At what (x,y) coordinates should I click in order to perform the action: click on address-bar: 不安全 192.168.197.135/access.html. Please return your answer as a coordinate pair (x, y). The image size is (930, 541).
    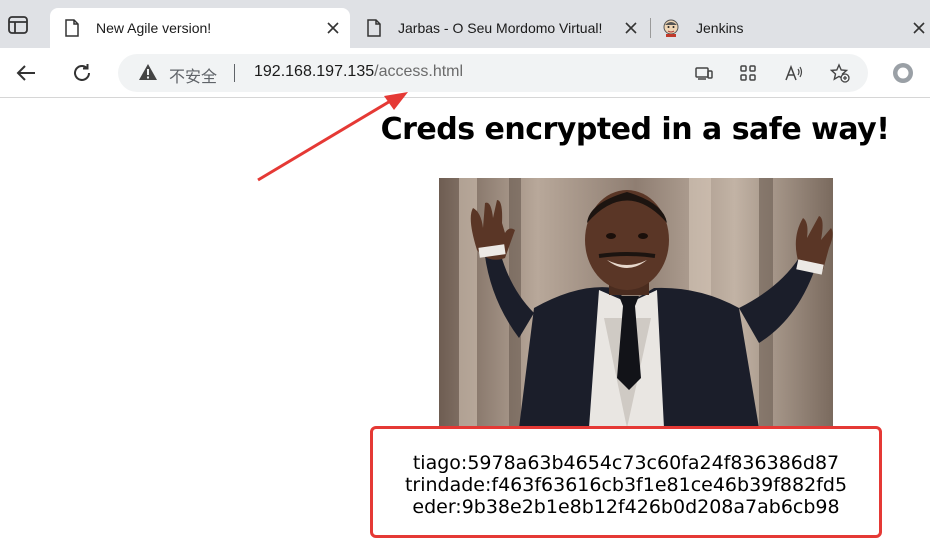
    Looking at the image, I should click on (493, 73).